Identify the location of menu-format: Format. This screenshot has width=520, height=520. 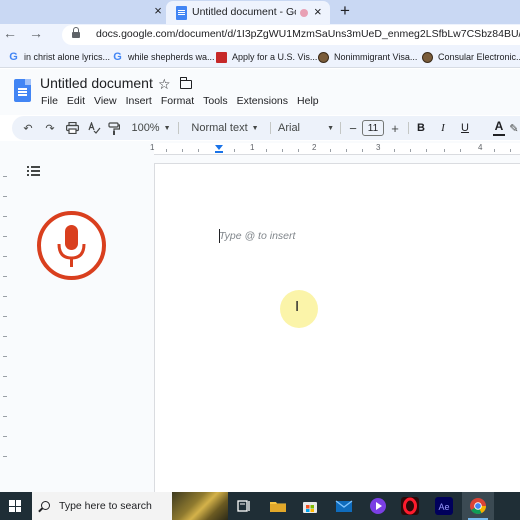
(177, 101).